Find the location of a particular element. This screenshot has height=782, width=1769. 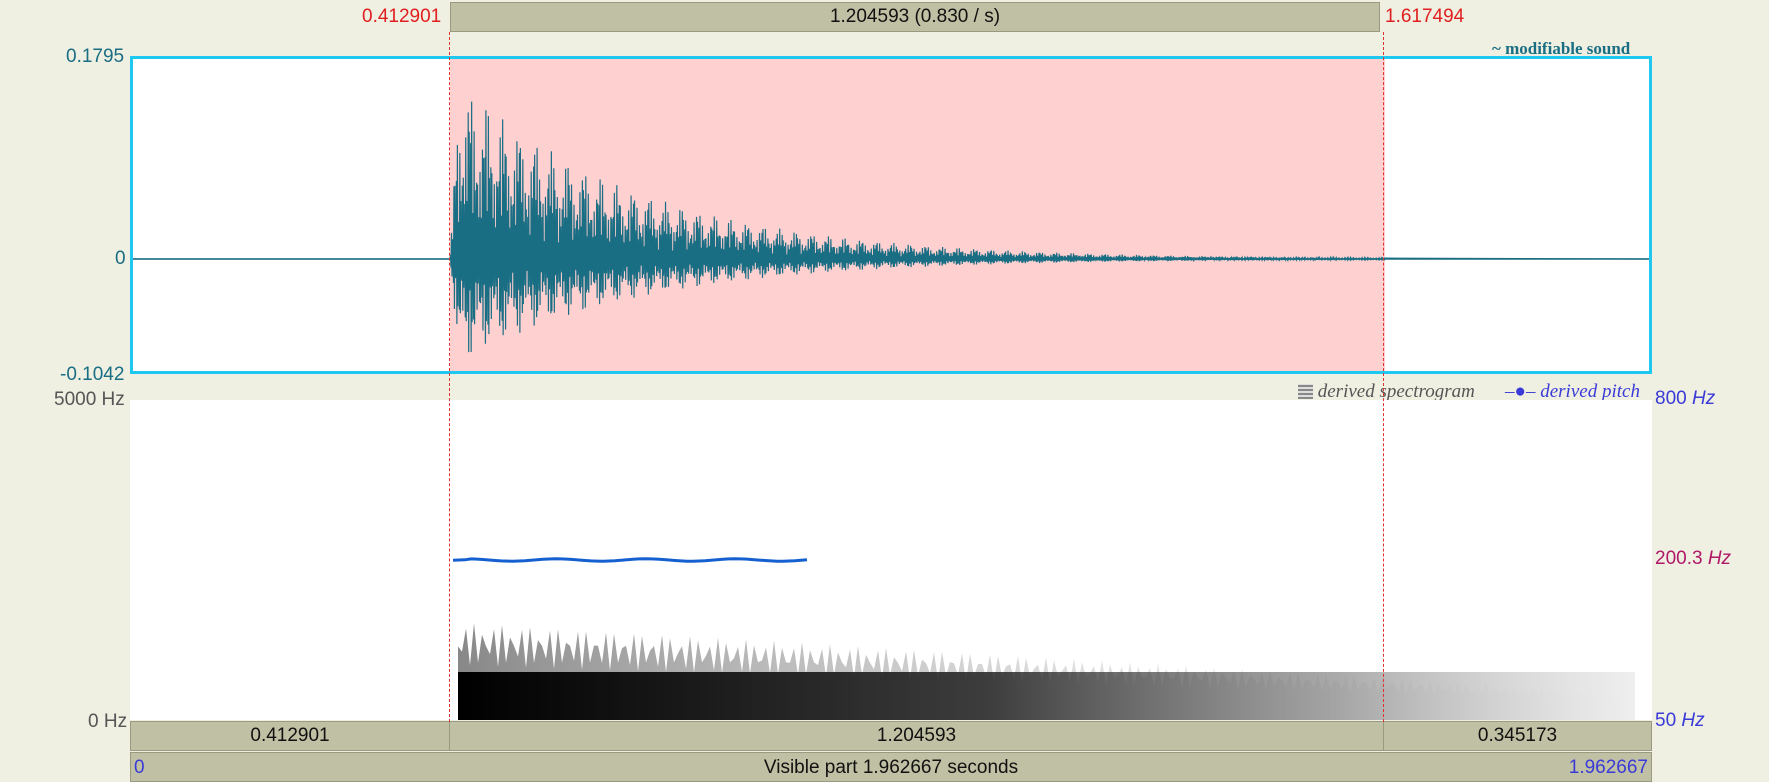

spectrogram-freq-max-label: 5000 Hz is located at coordinates (89, 399).